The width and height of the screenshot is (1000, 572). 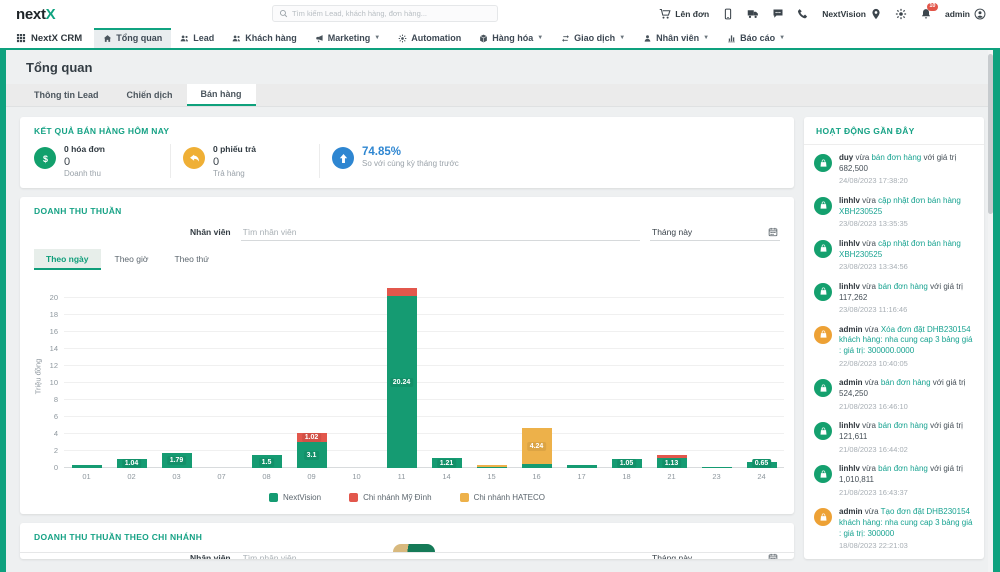 I want to click on x-tick-label: 24, so click(x=761, y=476).